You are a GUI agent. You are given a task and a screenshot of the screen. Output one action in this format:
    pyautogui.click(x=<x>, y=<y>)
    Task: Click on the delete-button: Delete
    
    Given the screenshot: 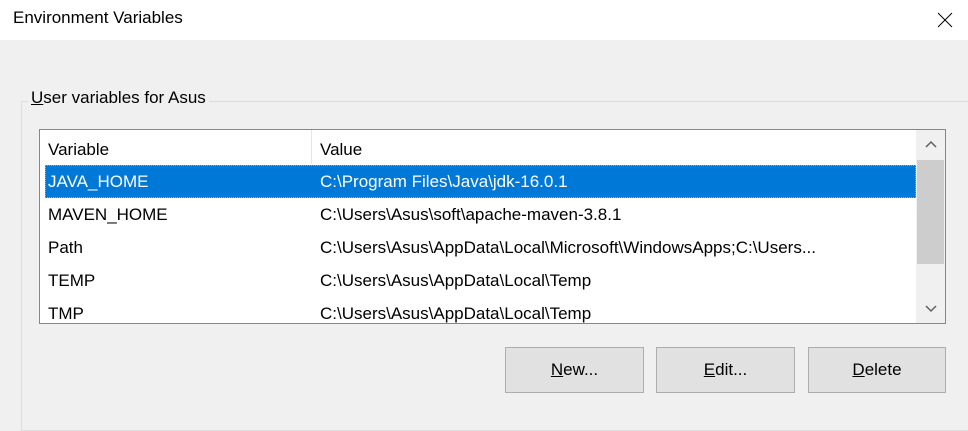 What is the action you would take?
    pyautogui.click(x=877, y=370)
    